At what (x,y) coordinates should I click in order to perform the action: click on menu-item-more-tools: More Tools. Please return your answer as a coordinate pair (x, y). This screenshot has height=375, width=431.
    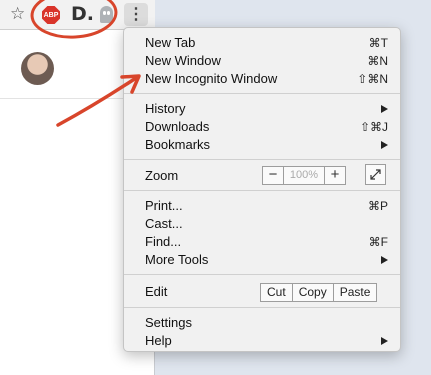
    Looking at the image, I should click on (262, 260).